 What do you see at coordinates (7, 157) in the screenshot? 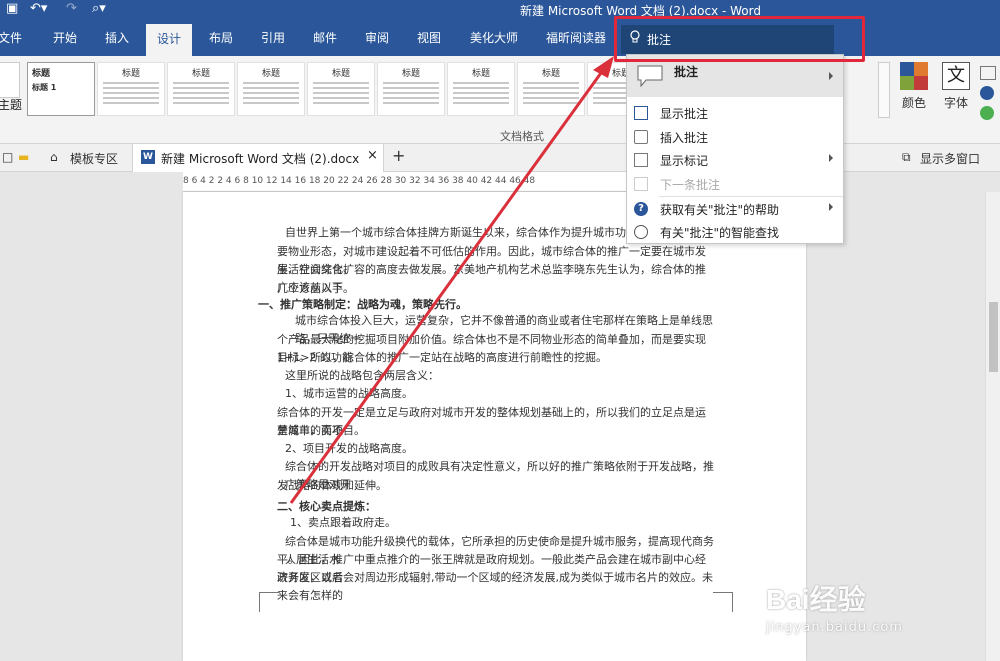
I see `home-folder-icon: □` at bounding box center [7, 157].